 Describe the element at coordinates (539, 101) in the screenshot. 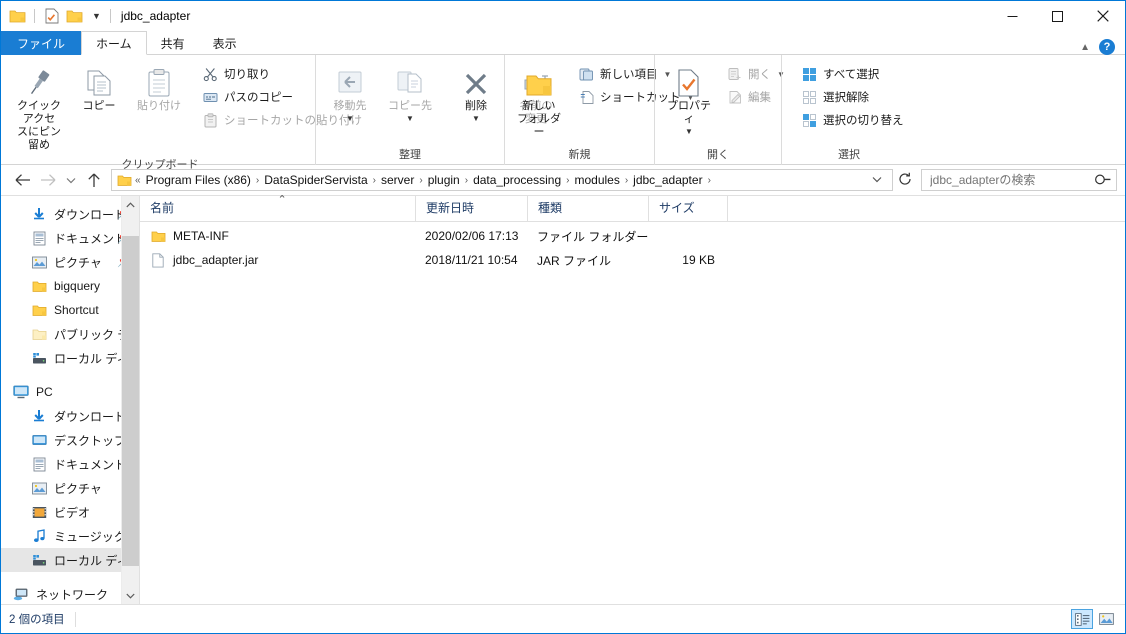

I see `new-folder-button: 新しい フォルダー` at that location.